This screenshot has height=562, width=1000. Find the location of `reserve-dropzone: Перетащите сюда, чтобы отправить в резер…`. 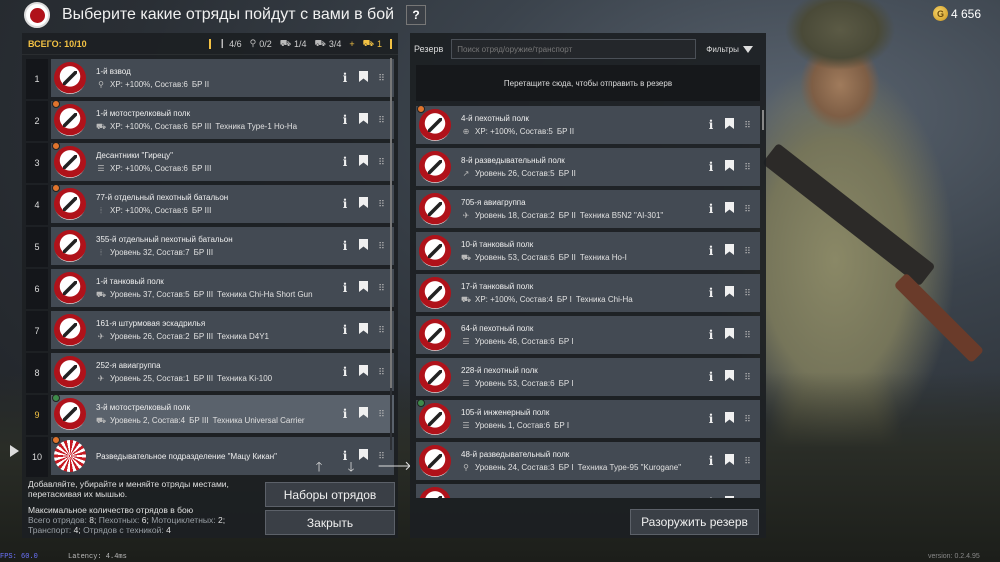

reserve-dropzone: Перетащите сюда, чтобы отправить в резер… is located at coordinates (588, 83).